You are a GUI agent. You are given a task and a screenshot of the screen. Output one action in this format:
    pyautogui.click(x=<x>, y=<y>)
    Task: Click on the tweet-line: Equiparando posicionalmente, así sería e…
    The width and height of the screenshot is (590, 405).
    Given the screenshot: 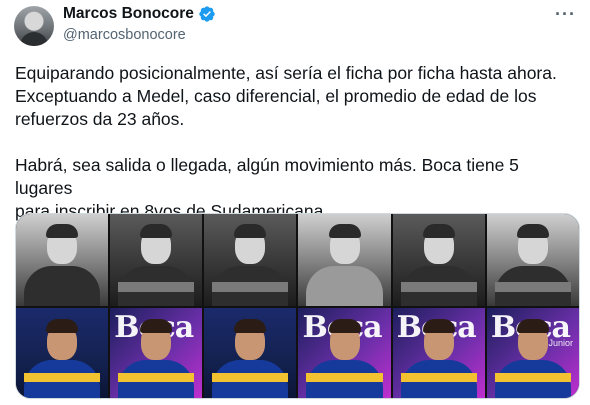 What is the action you would take?
    pyautogui.click(x=286, y=73)
    